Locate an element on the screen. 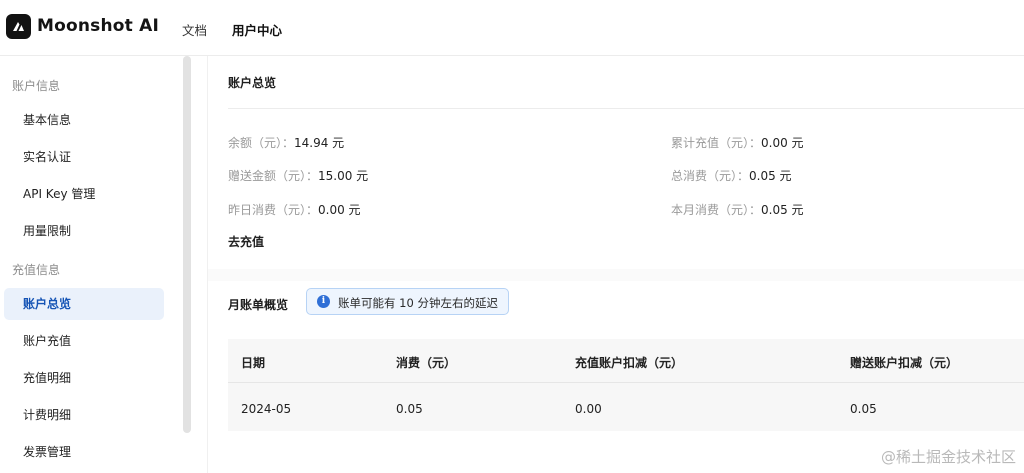  table-cell-consumption: 0.05 is located at coordinates (409, 409).